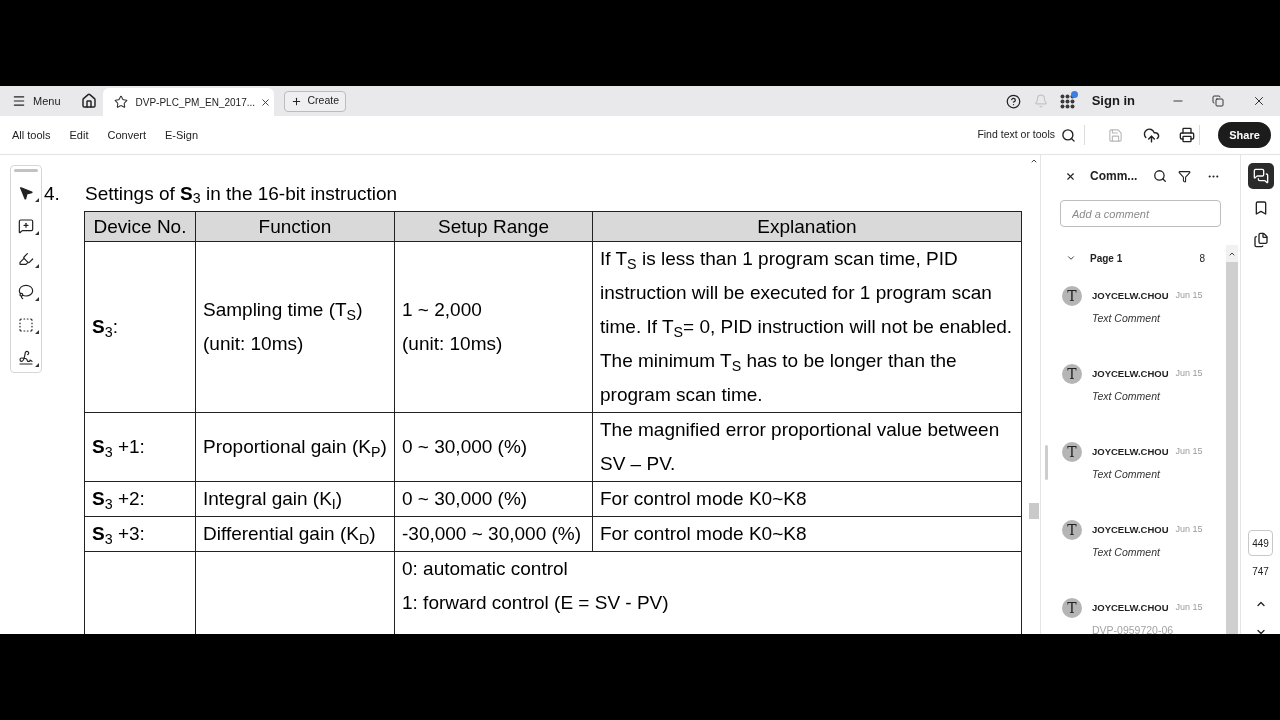 Image resolution: width=1280 pixels, height=720 pixels. I want to click on table-cell: The magnified error proportional value between SV – PV., so click(807, 447).